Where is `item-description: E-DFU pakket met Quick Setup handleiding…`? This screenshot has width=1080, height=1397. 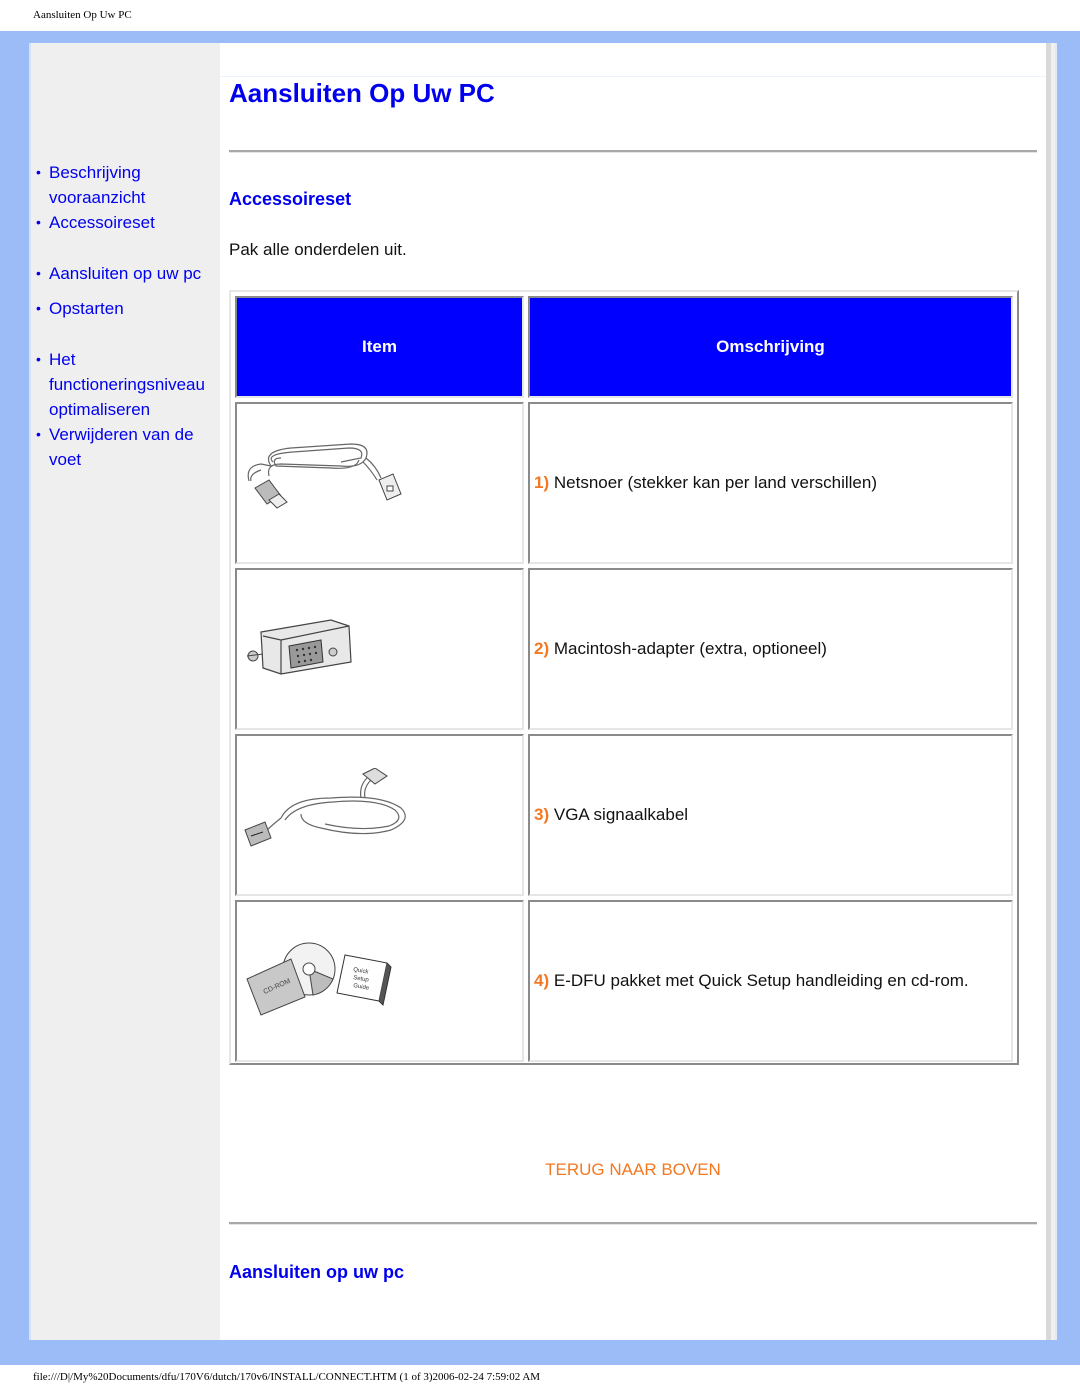 item-description: E-DFU pakket met Quick Setup handleiding… is located at coordinates (761, 980).